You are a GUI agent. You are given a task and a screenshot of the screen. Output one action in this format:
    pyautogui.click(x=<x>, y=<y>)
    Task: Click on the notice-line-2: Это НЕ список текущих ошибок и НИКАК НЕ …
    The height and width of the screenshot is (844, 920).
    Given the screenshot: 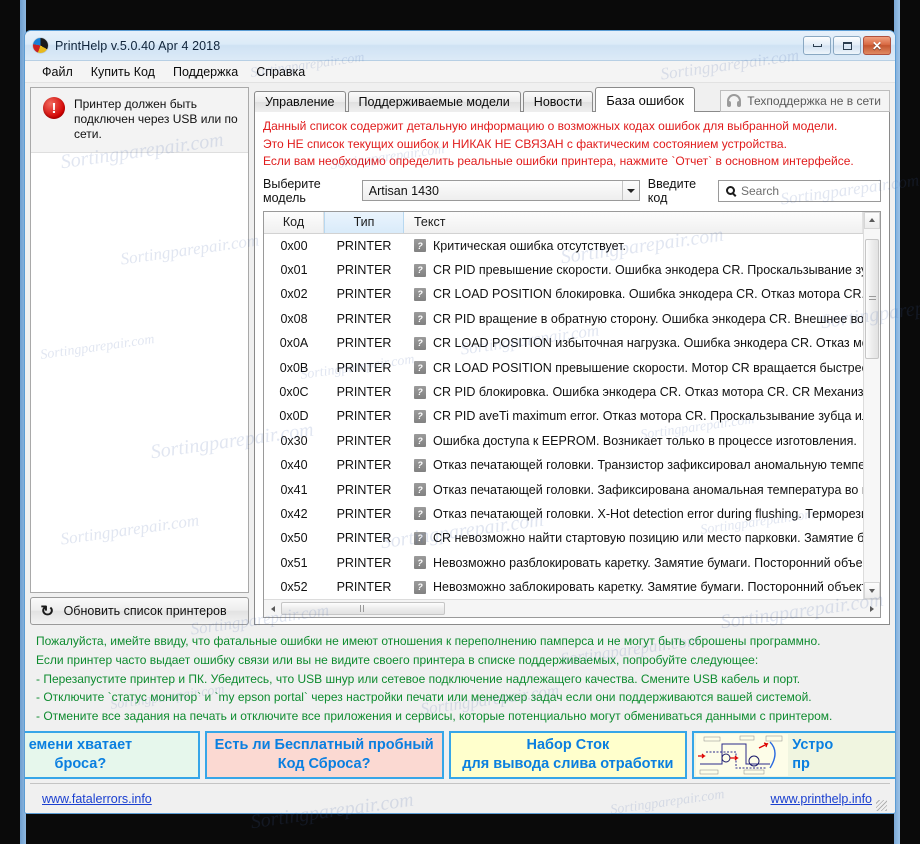 What is the action you would take?
    pyautogui.click(x=525, y=143)
    